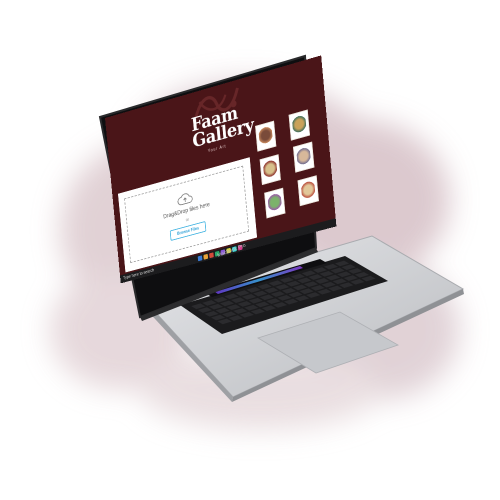 This screenshot has height=500, width=500. Describe the element at coordinates (185, 198) in the screenshot. I see `cloud-upload-icon` at that location.